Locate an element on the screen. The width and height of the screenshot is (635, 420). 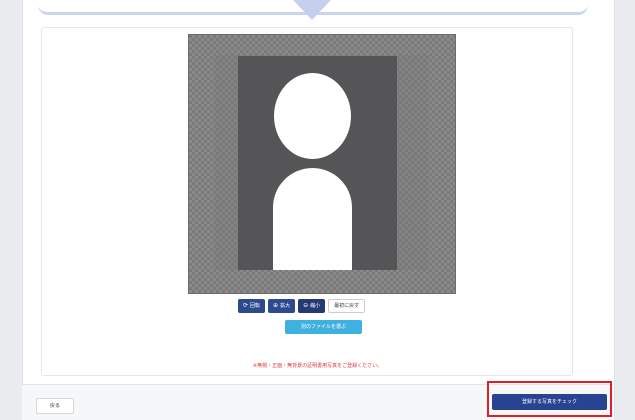
step-pointer-arrow is located at coordinates (312, 10).